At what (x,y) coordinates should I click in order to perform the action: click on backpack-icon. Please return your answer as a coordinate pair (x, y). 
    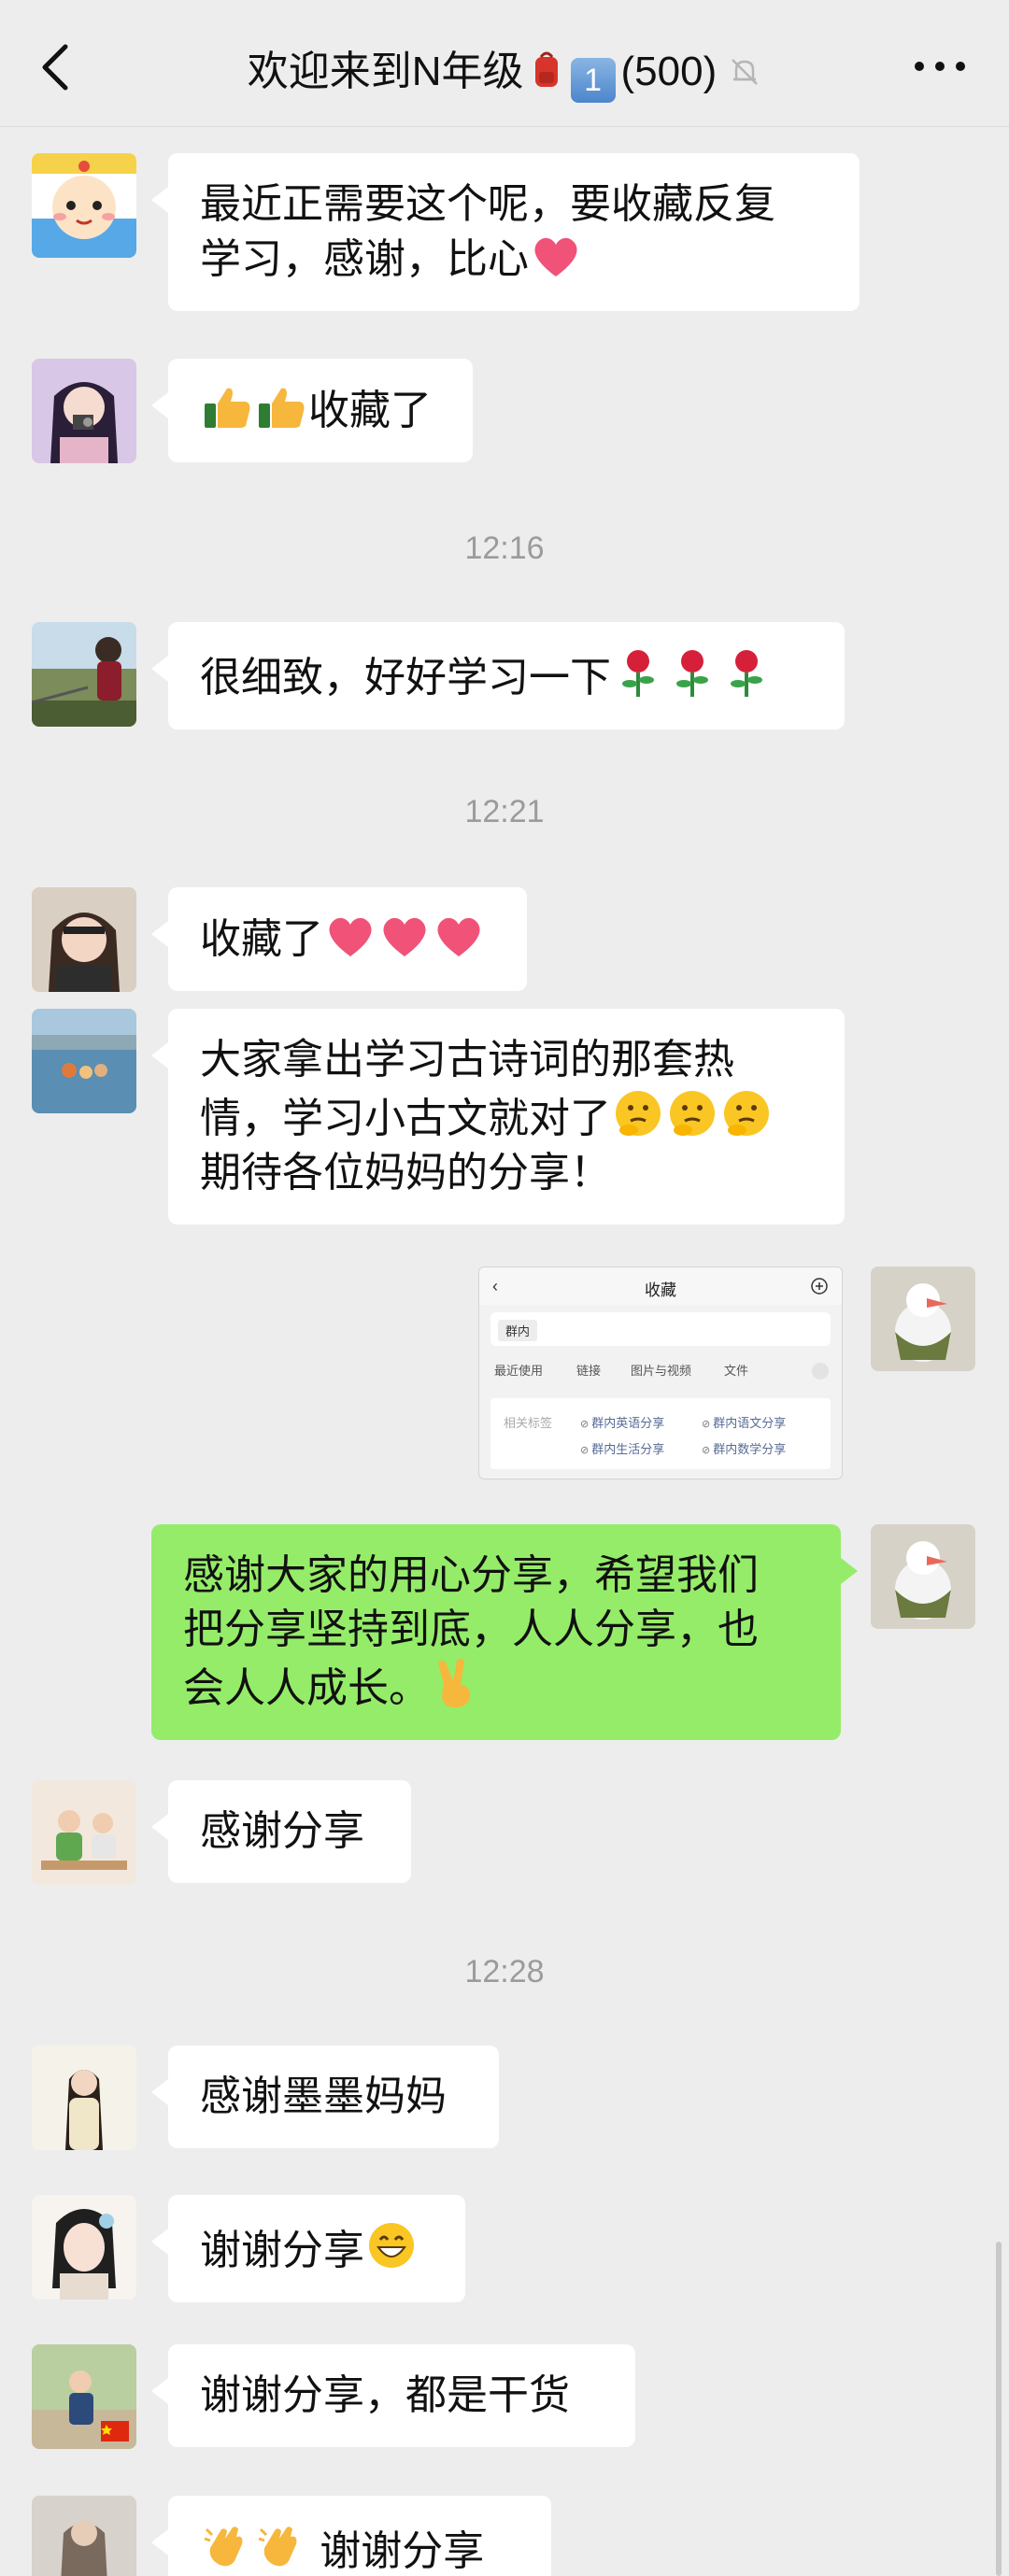
    Looking at the image, I should click on (546, 69).